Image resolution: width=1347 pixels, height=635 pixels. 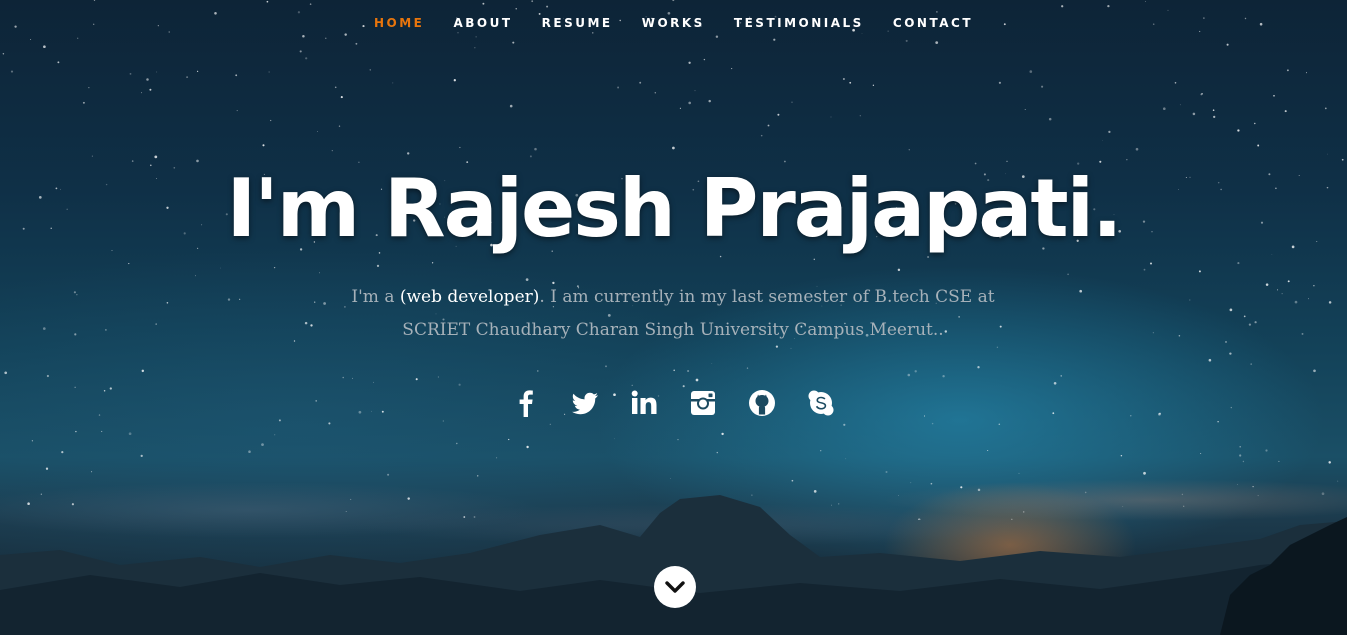 I want to click on twitter-link, so click(x=585, y=404).